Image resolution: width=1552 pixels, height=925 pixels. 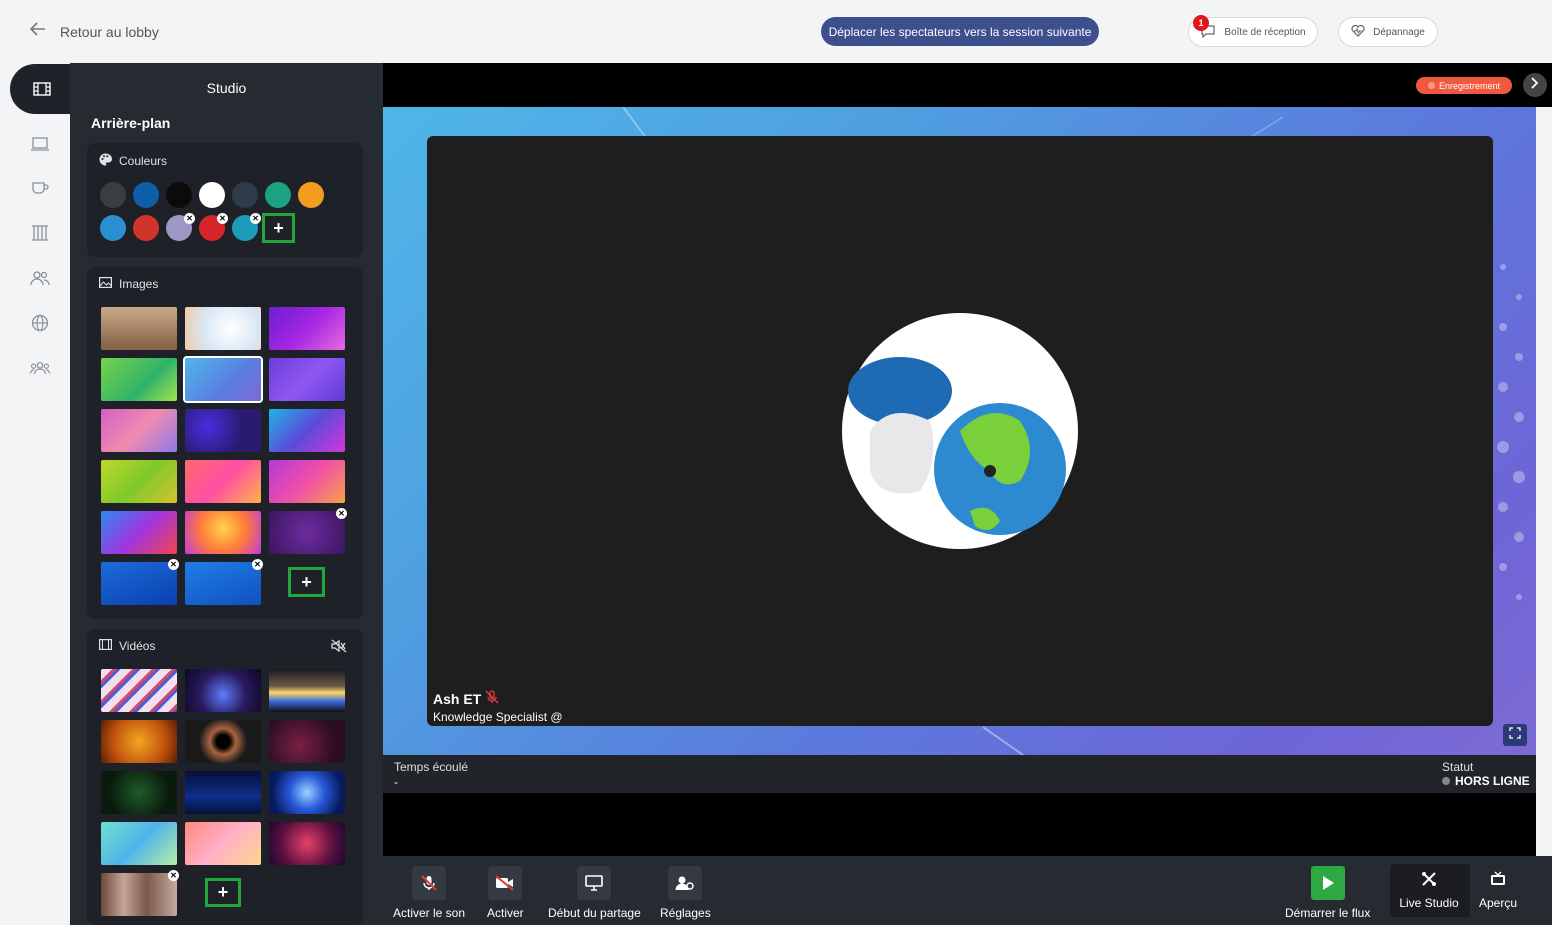 I want to click on chevron-right-icon, so click(x=1535, y=85).